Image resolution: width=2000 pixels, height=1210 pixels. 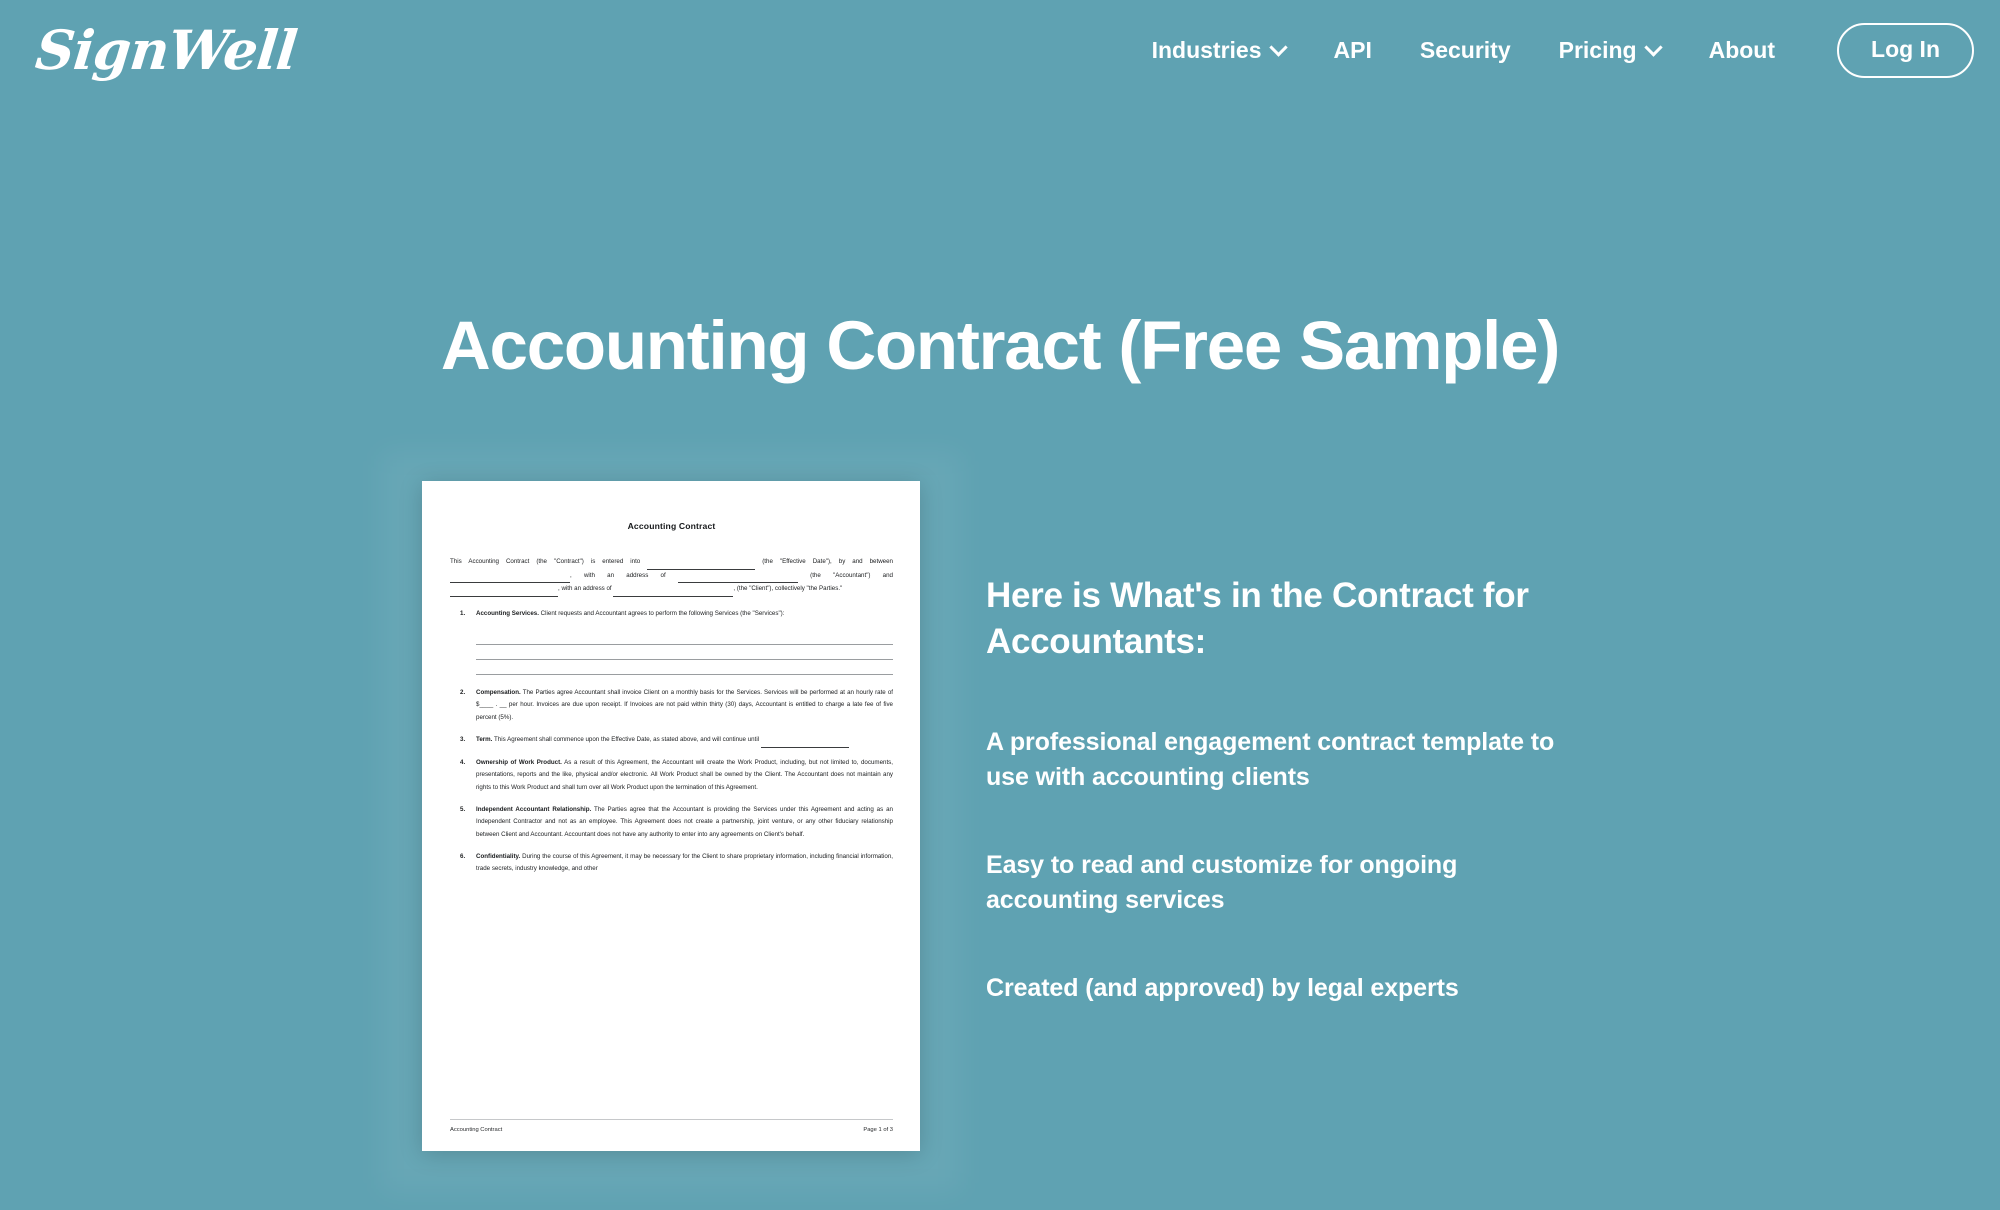 I want to click on clause-number: 3., so click(x=463, y=739).